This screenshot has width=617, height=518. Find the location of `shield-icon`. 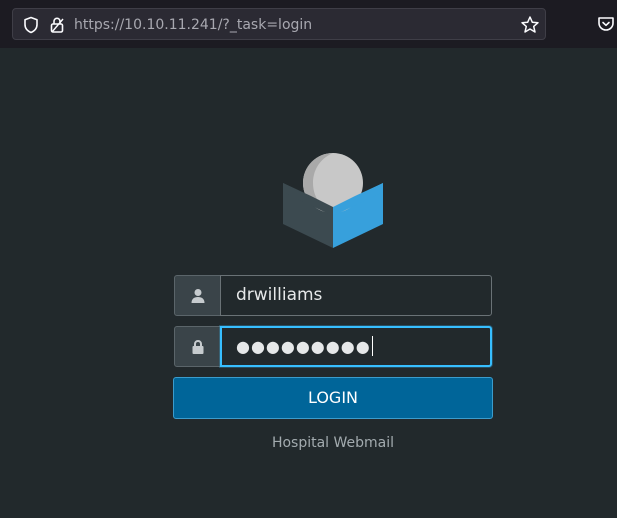

shield-icon is located at coordinates (31, 25).